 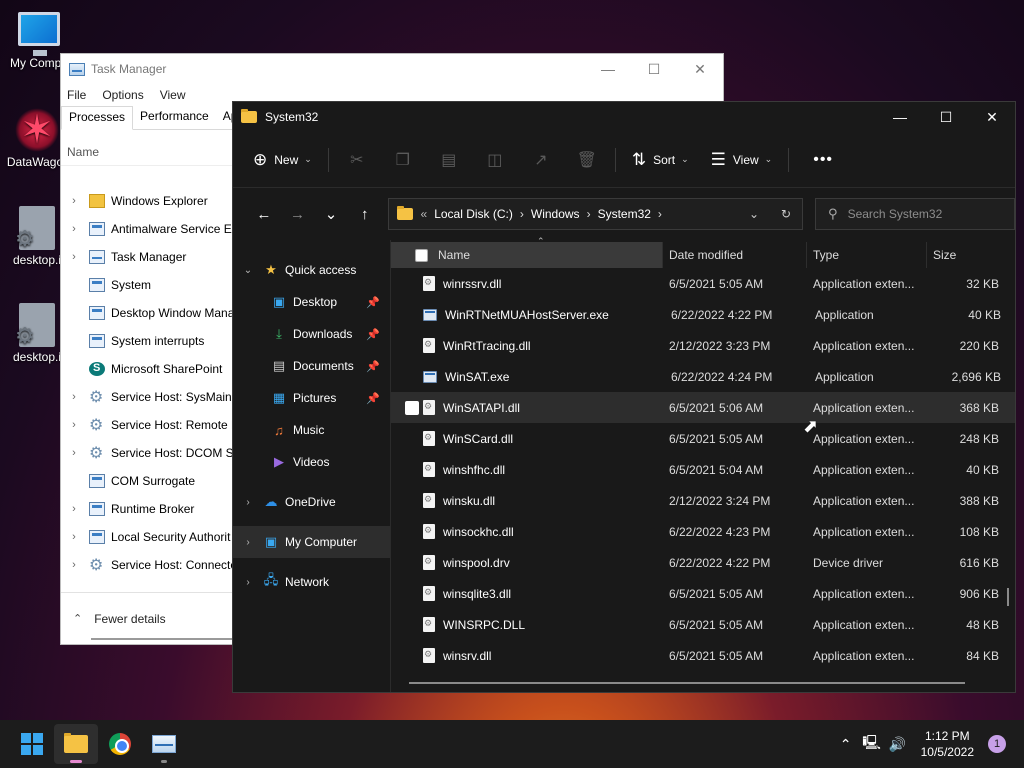 What do you see at coordinates (311, 398) in the screenshot?
I see `nav-item-pictures: ▦ Pictures 📌` at bounding box center [311, 398].